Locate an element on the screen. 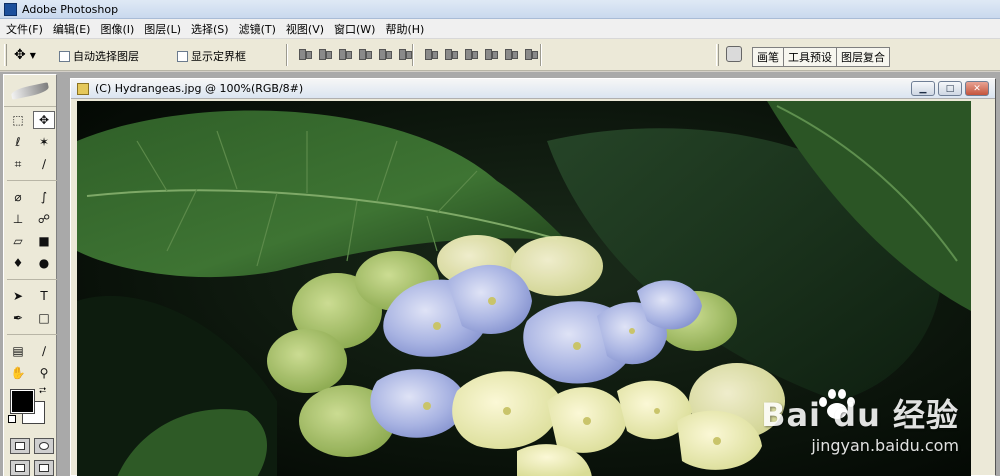 The width and height of the screenshot is (1000, 476). watermark: Bai du 经验 jingyan.baidu.com is located at coordinates (860, 422).